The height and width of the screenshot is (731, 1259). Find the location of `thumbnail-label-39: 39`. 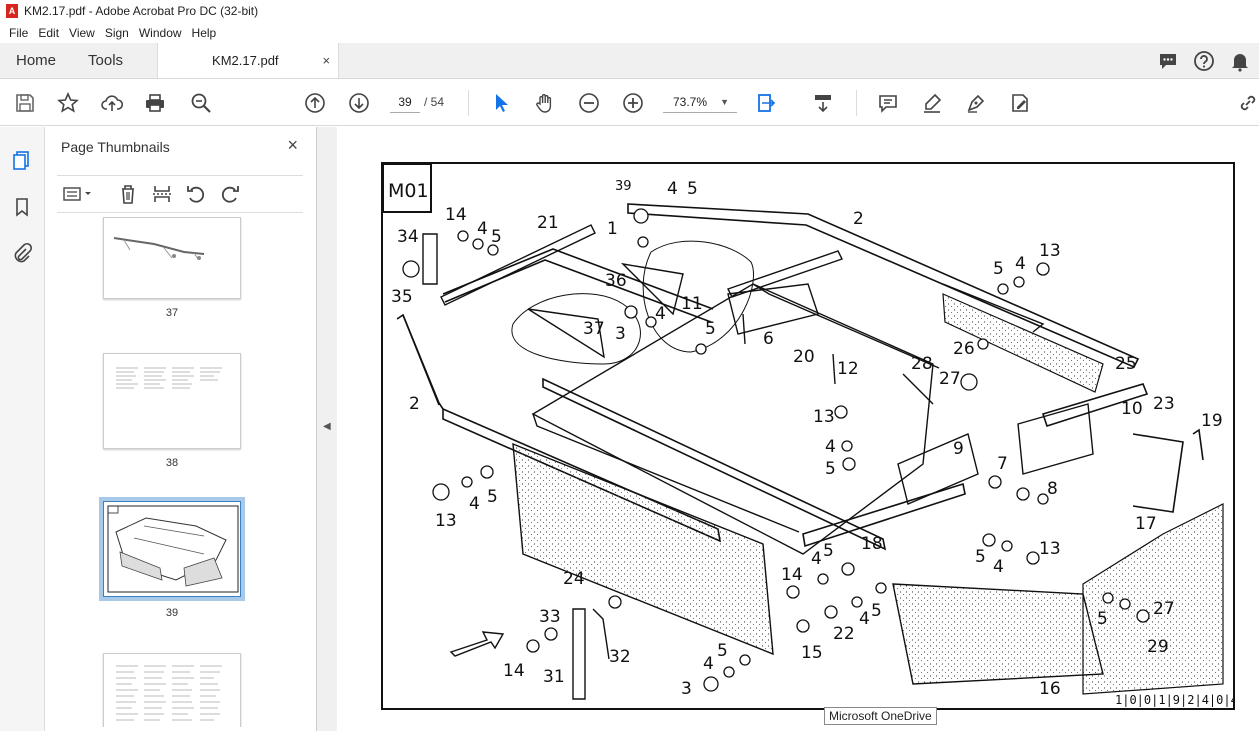

thumbnail-label-39: 39 is located at coordinates (172, 613).